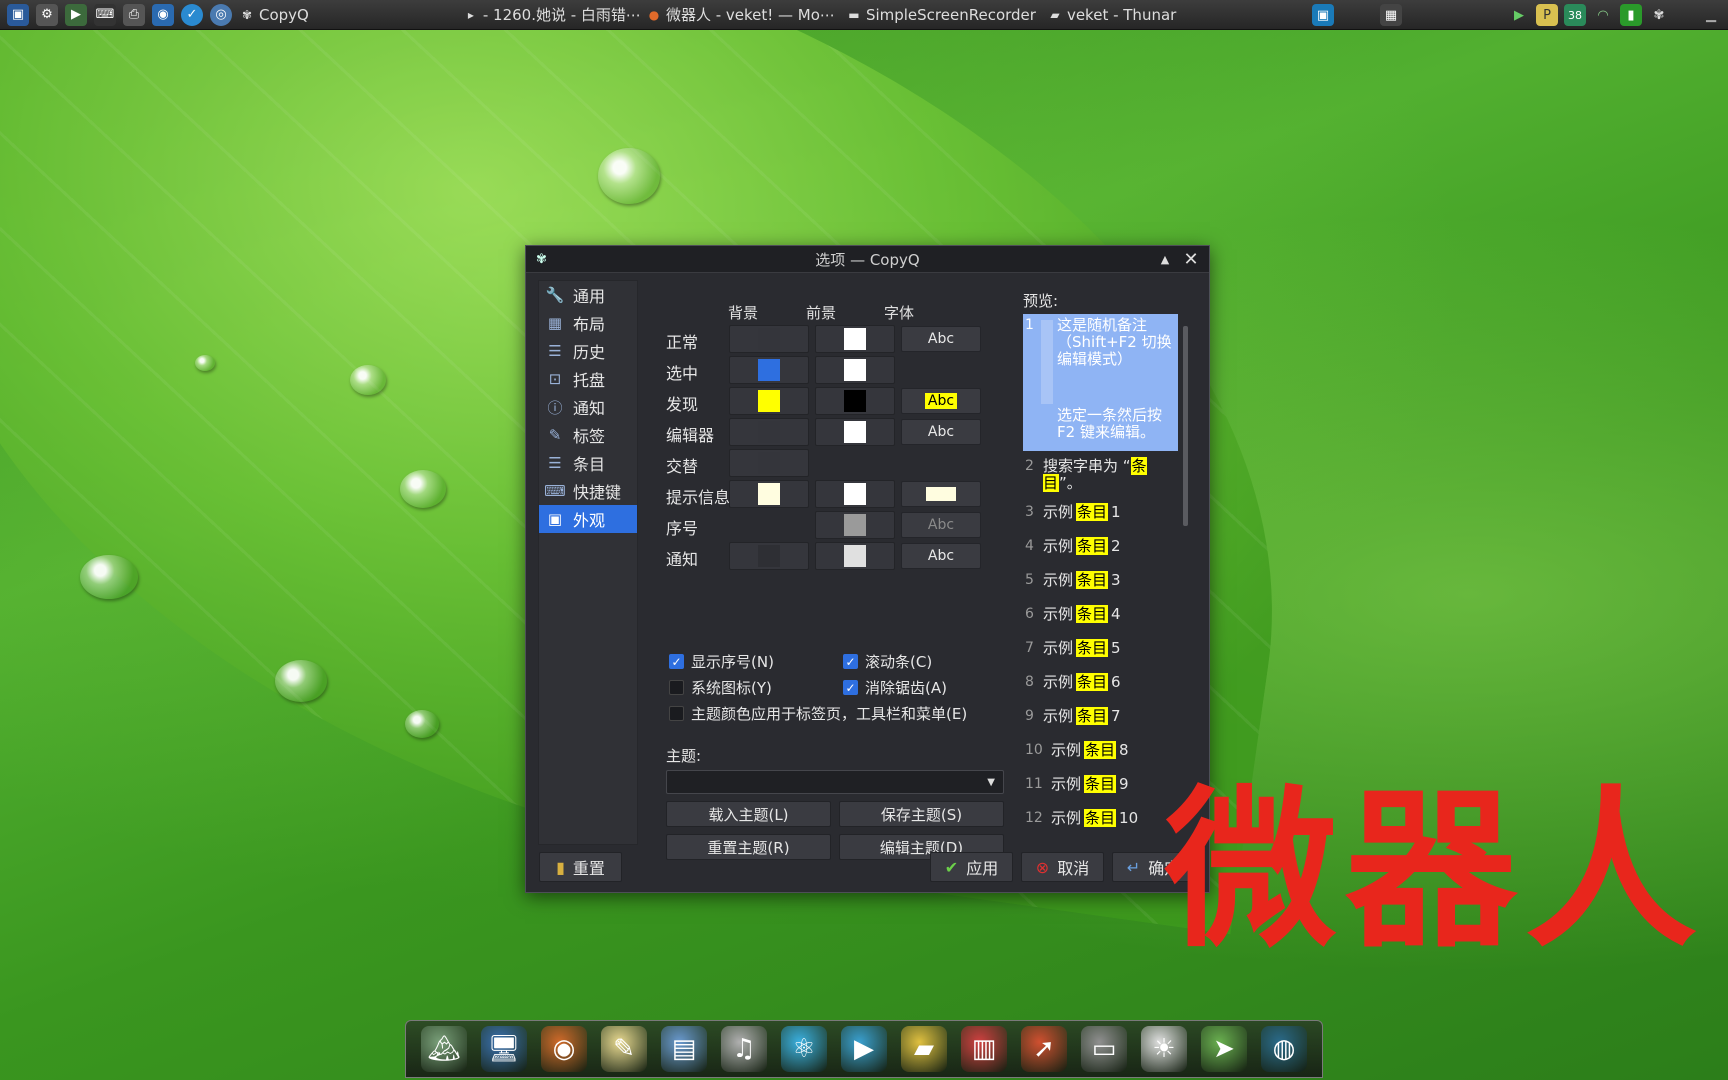  Describe the element at coordinates (444, 1049) in the screenshot. I see `desktop-icon: 🏔` at that location.